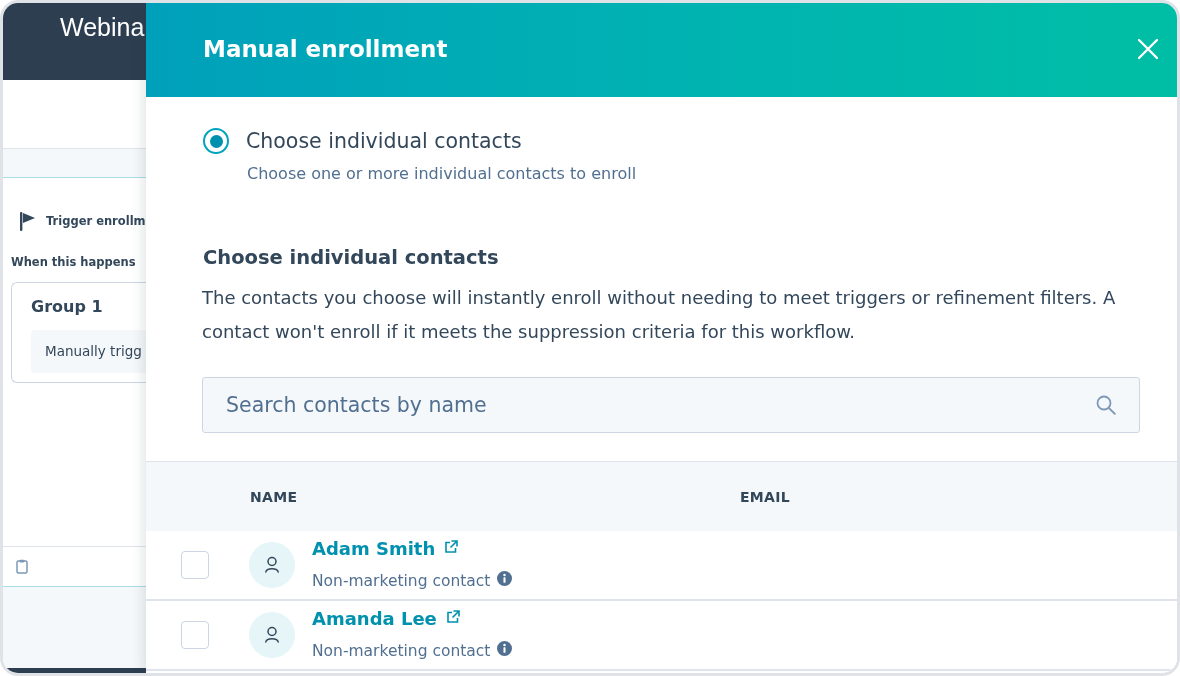 The height and width of the screenshot is (676, 1180). Describe the element at coordinates (765, 496) in the screenshot. I see `column-header: EMAIL` at that location.